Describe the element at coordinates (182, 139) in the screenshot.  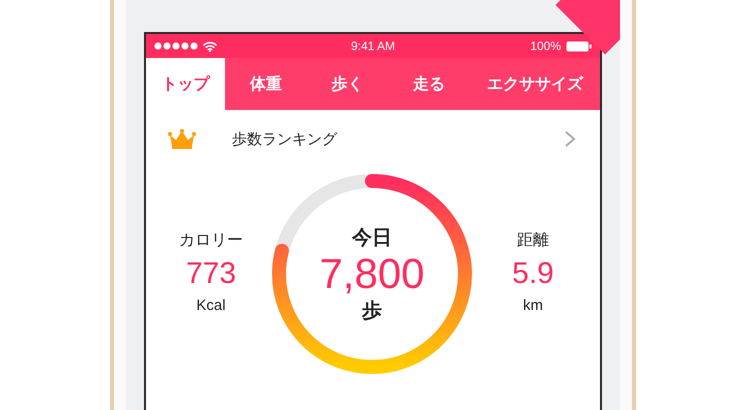
I see `crown-icon` at that location.